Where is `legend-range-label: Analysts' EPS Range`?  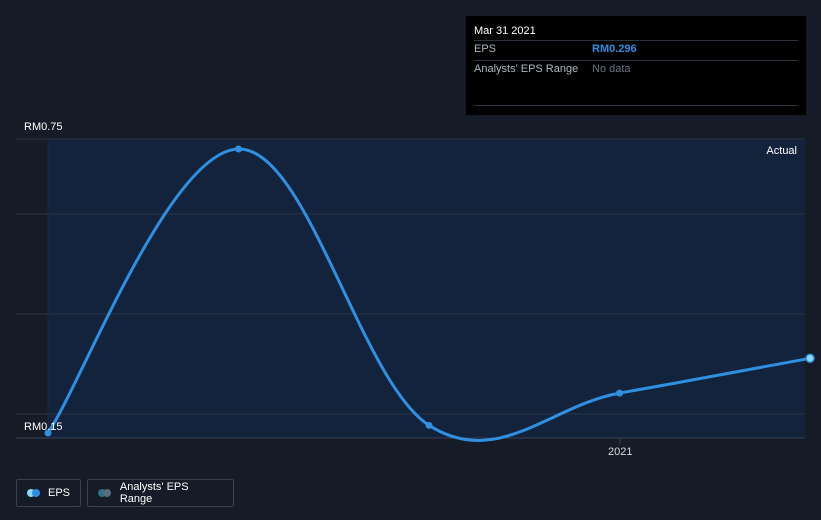
legend-range-label: Analysts' EPS Range is located at coordinates (154, 493).